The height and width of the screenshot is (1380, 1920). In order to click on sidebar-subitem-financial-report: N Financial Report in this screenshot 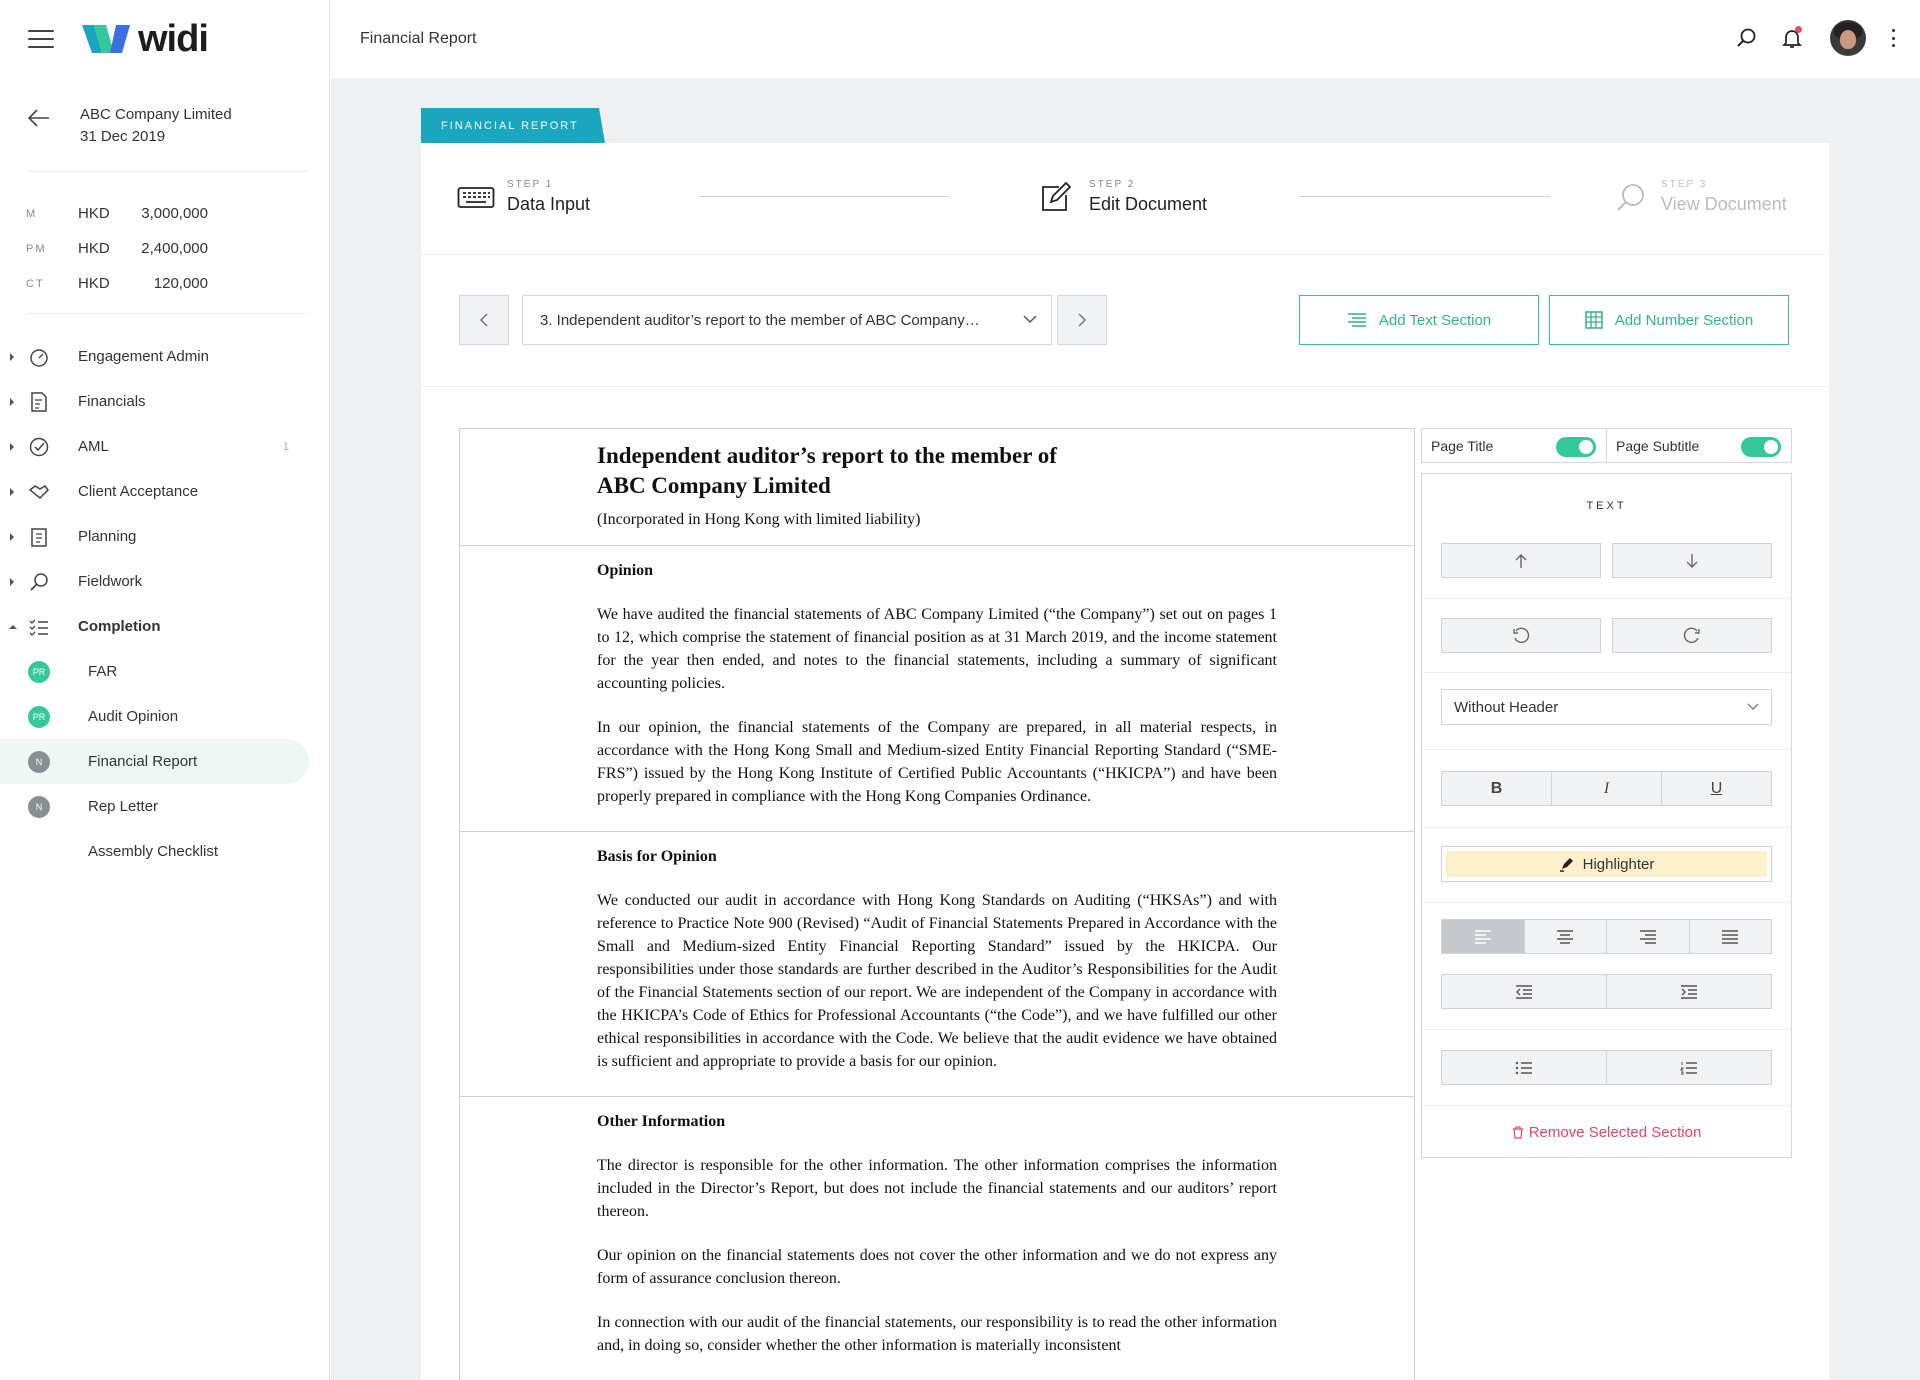, I will do `click(154, 761)`.